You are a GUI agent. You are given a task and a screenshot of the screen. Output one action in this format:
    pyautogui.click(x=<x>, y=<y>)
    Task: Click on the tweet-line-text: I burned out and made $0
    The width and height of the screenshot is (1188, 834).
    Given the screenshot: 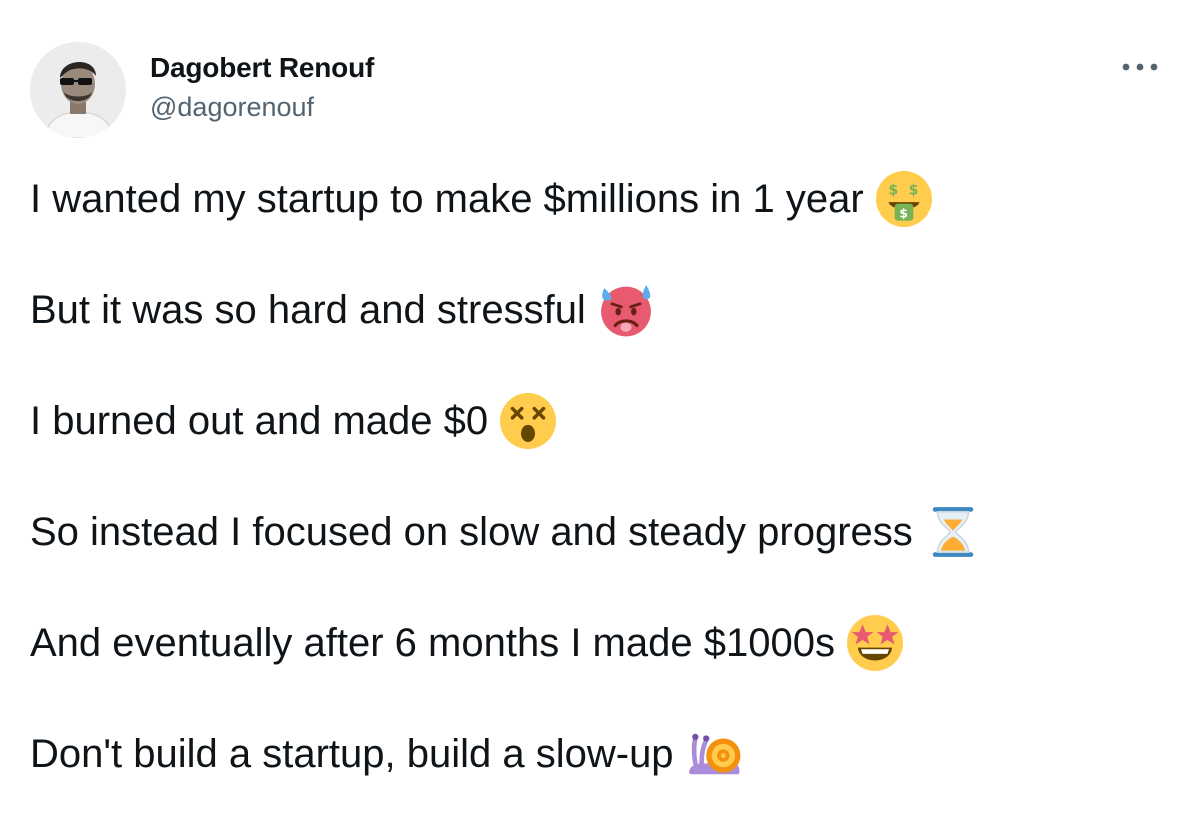 What is the action you would take?
    pyautogui.click(x=259, y=421)
    